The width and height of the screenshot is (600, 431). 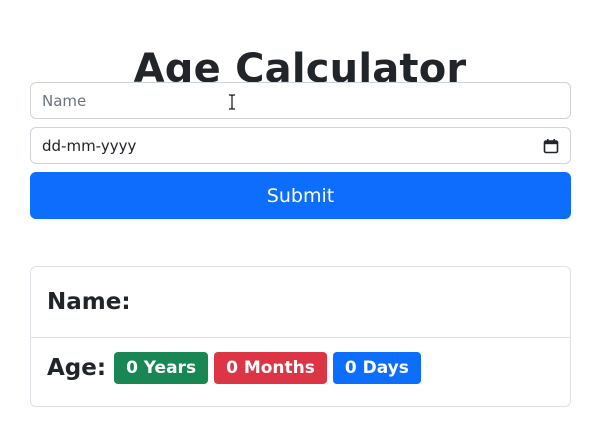 I want to click on date-placeholder: dd-mm-yyyy, so click(x=89, y=145).